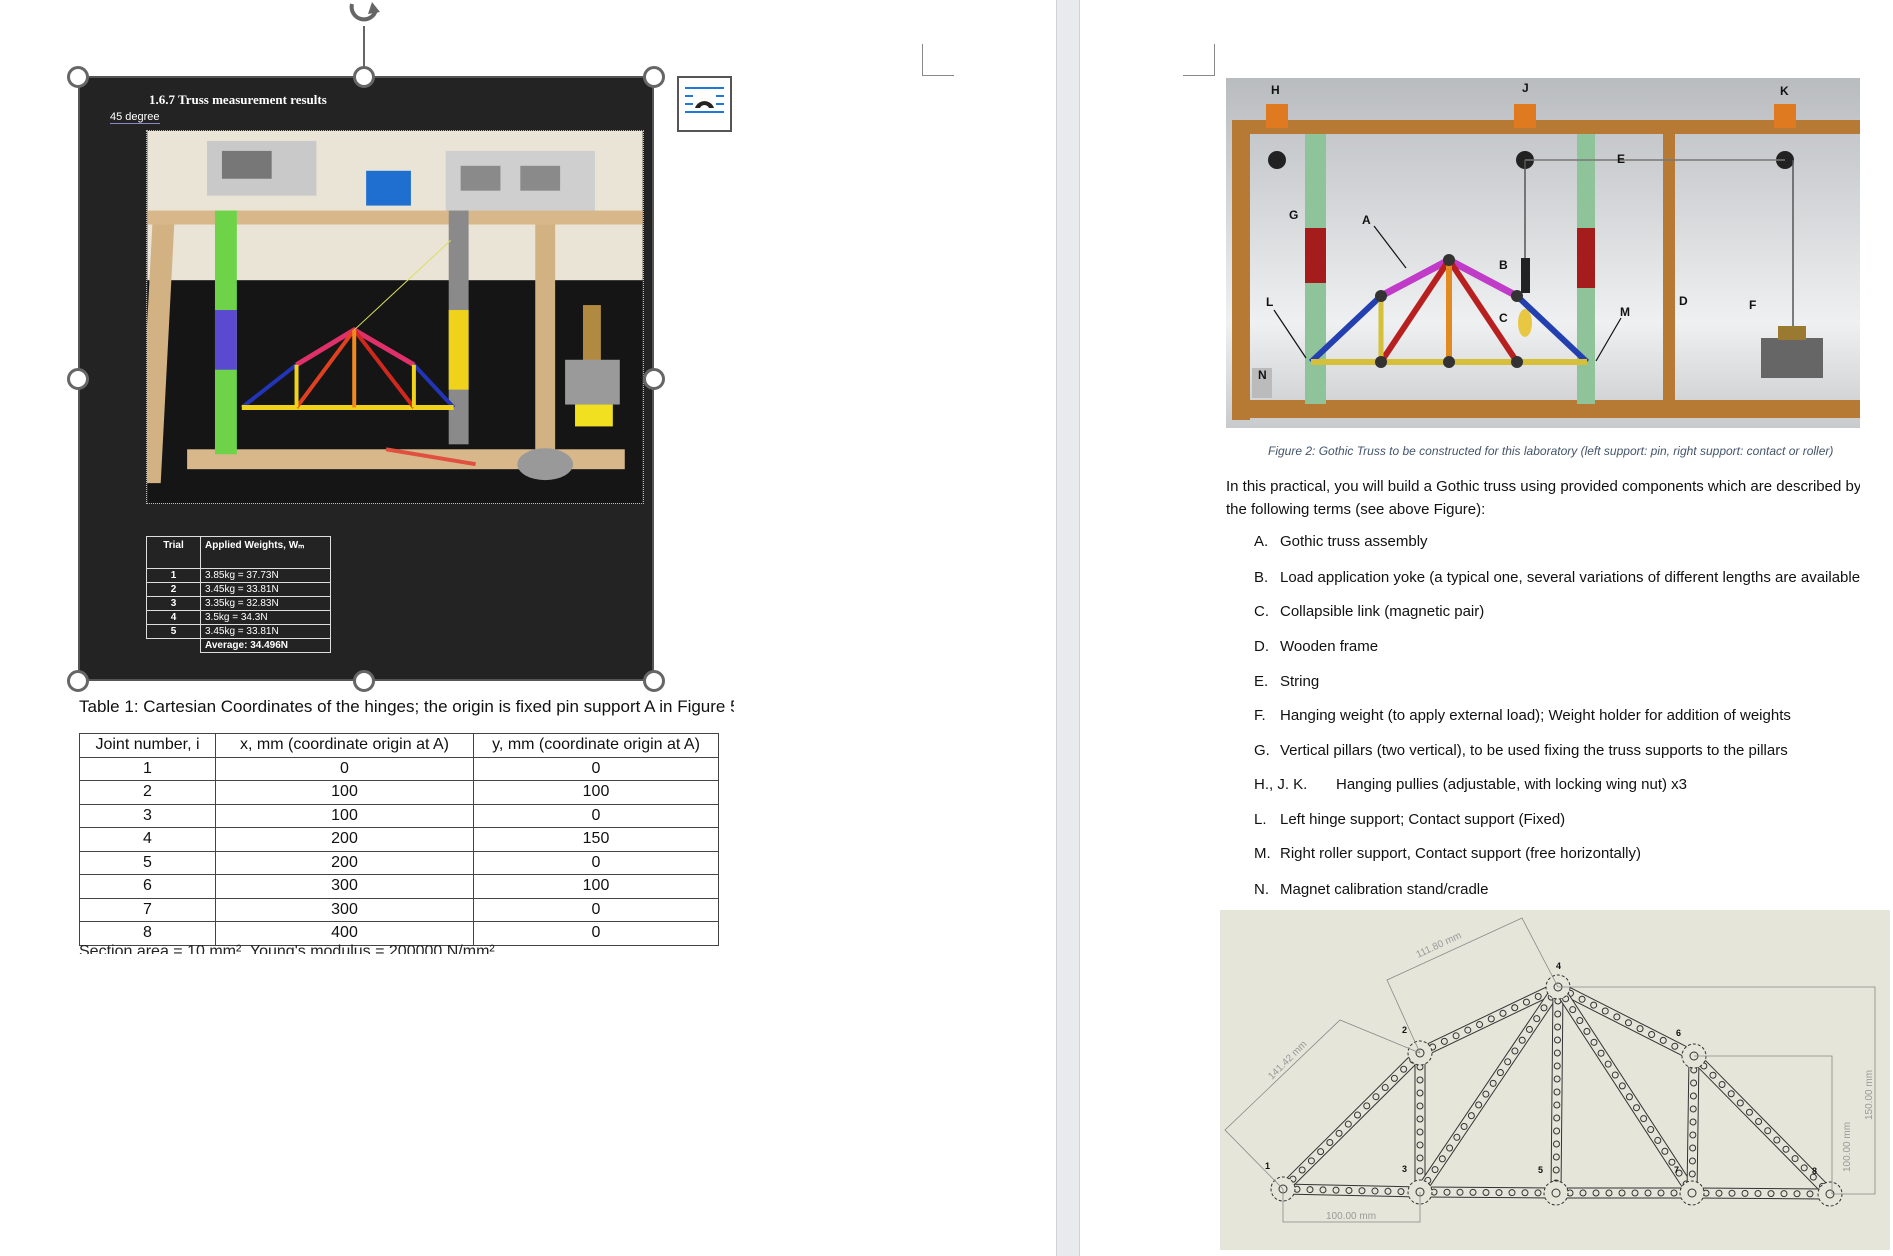  I want to click on list-text: Wooden frame, so click(1329, 646).